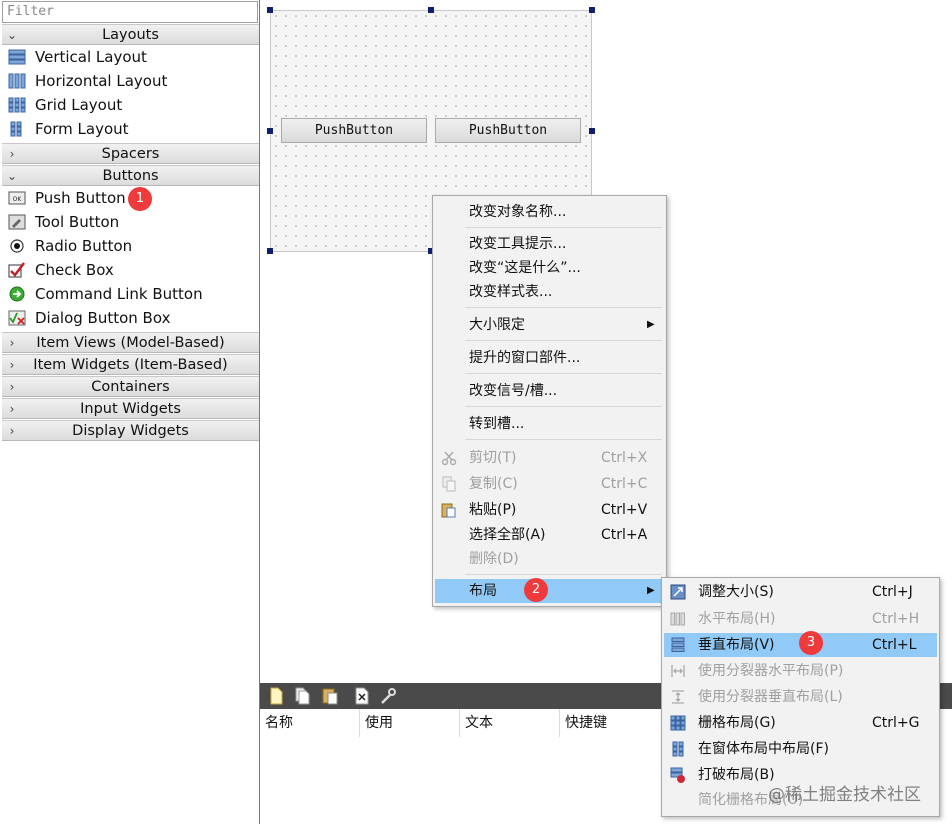 This screenshot has height=824, width=952. I want to click on menu-item-shortcut: Ctrl+A, so click(624, 535).